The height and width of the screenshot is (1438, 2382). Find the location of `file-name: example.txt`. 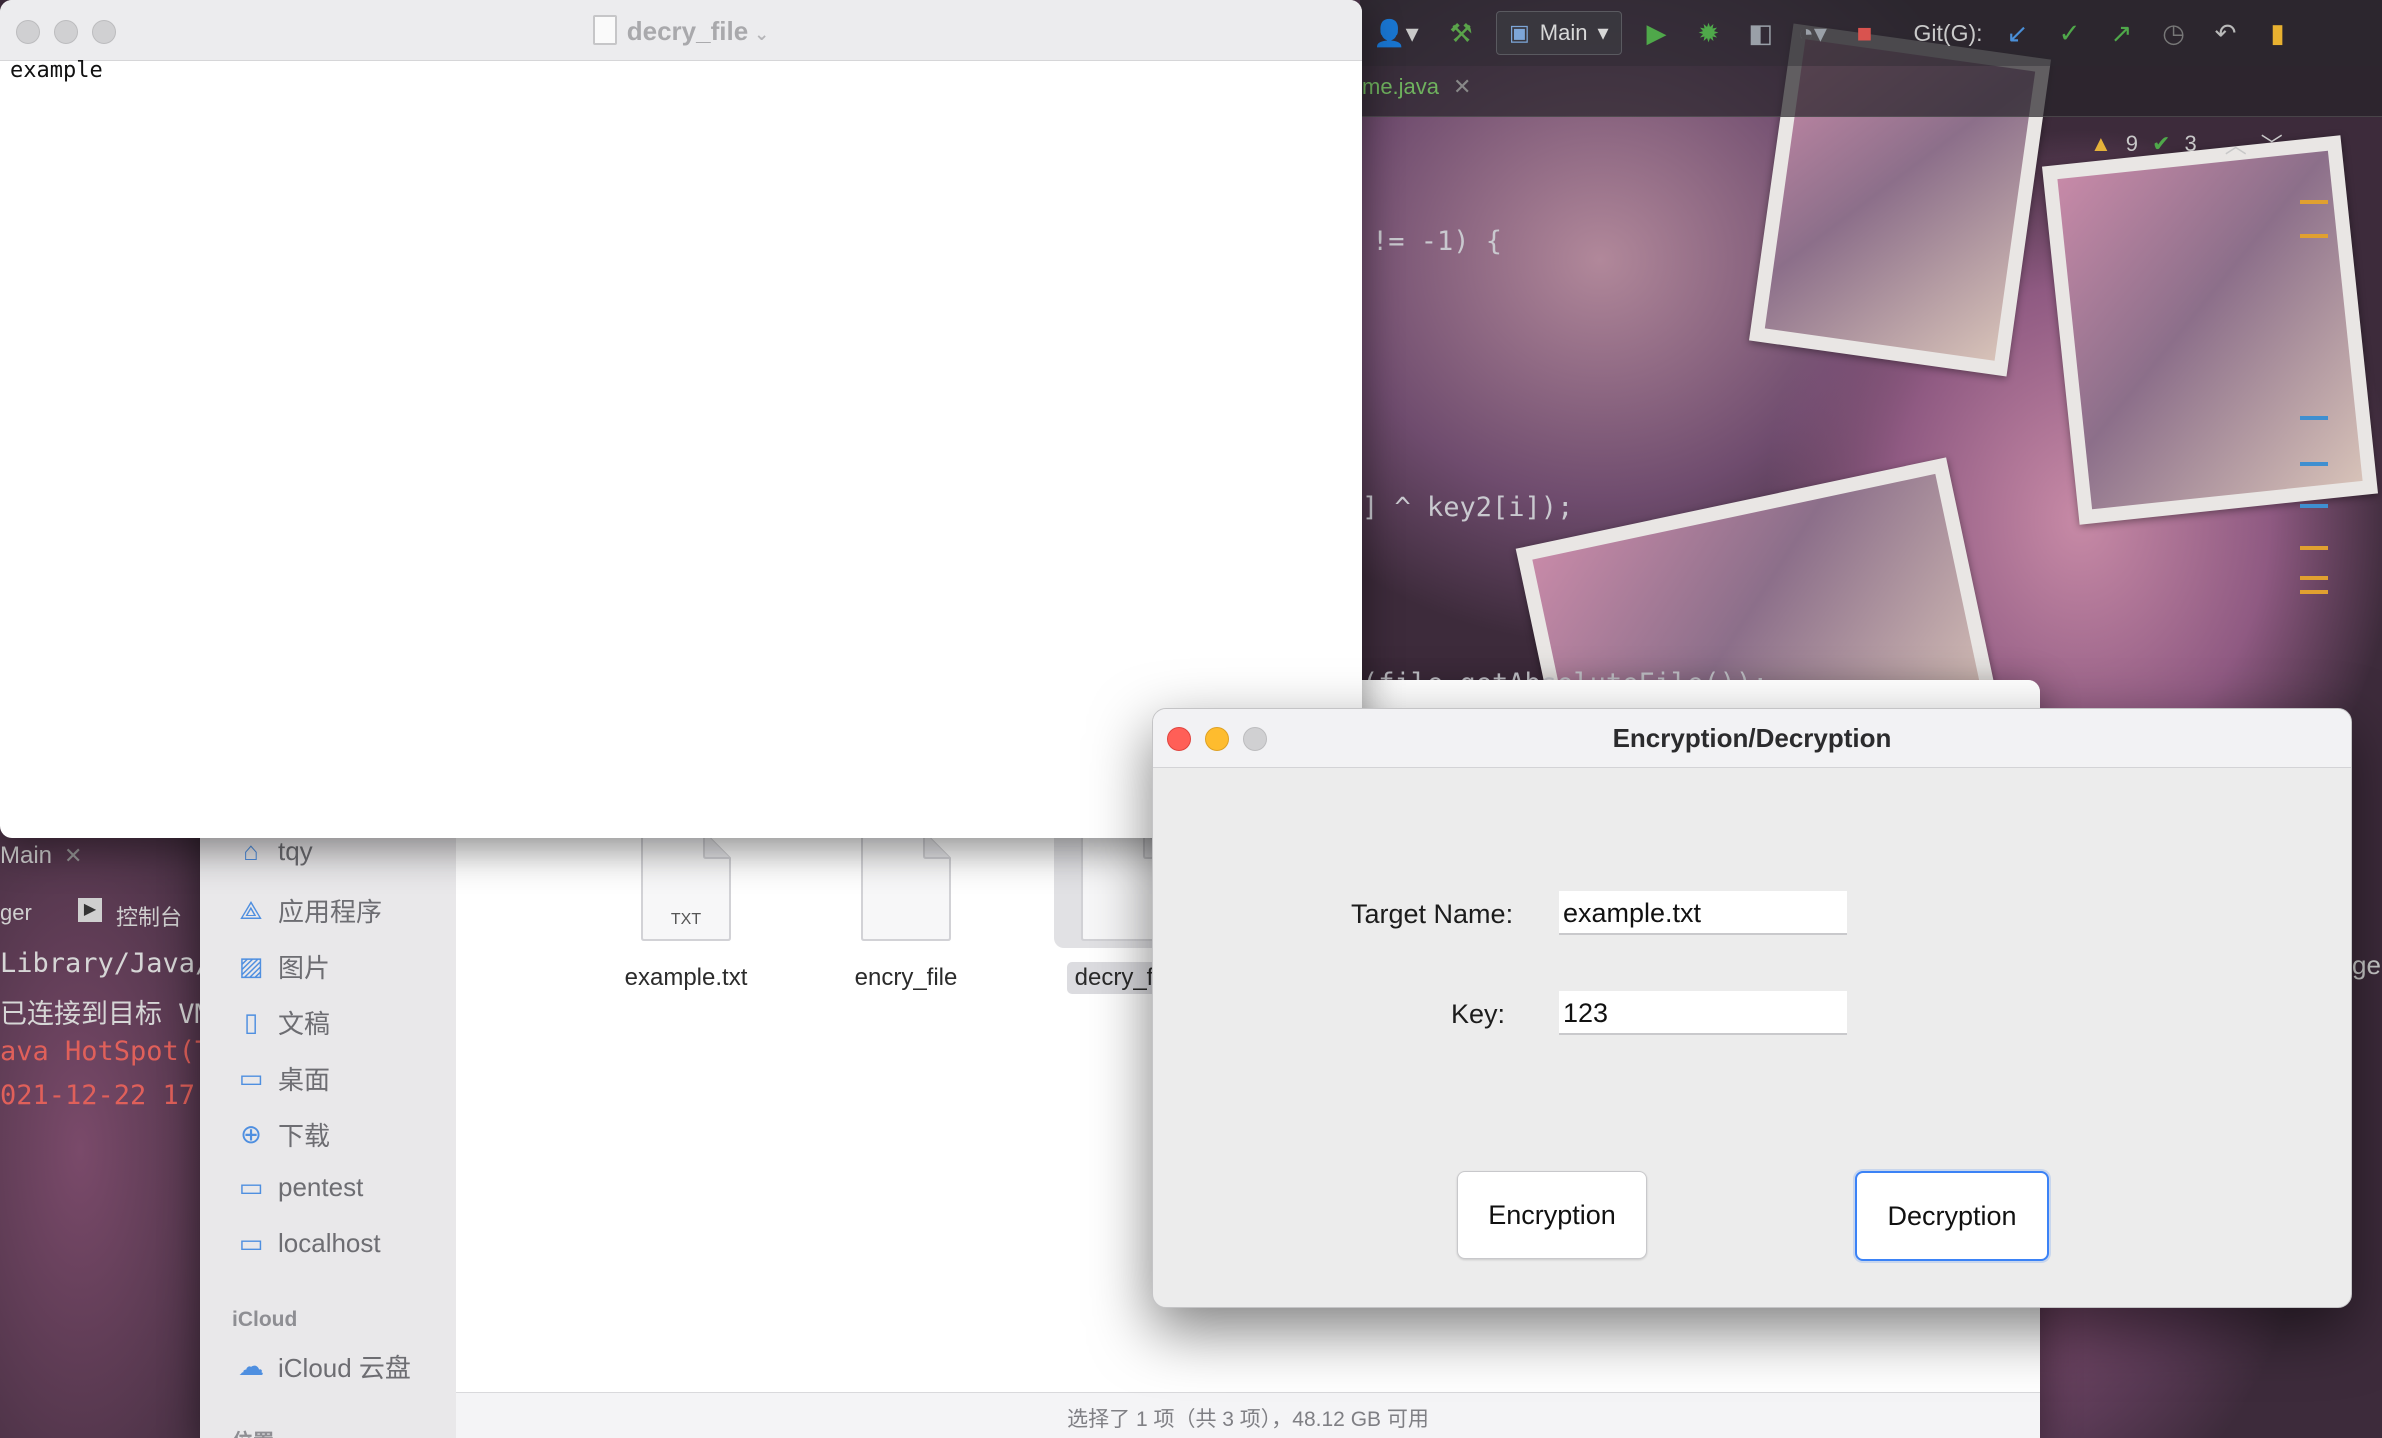

file-name: example.txt is located at coordinates (686, 977).